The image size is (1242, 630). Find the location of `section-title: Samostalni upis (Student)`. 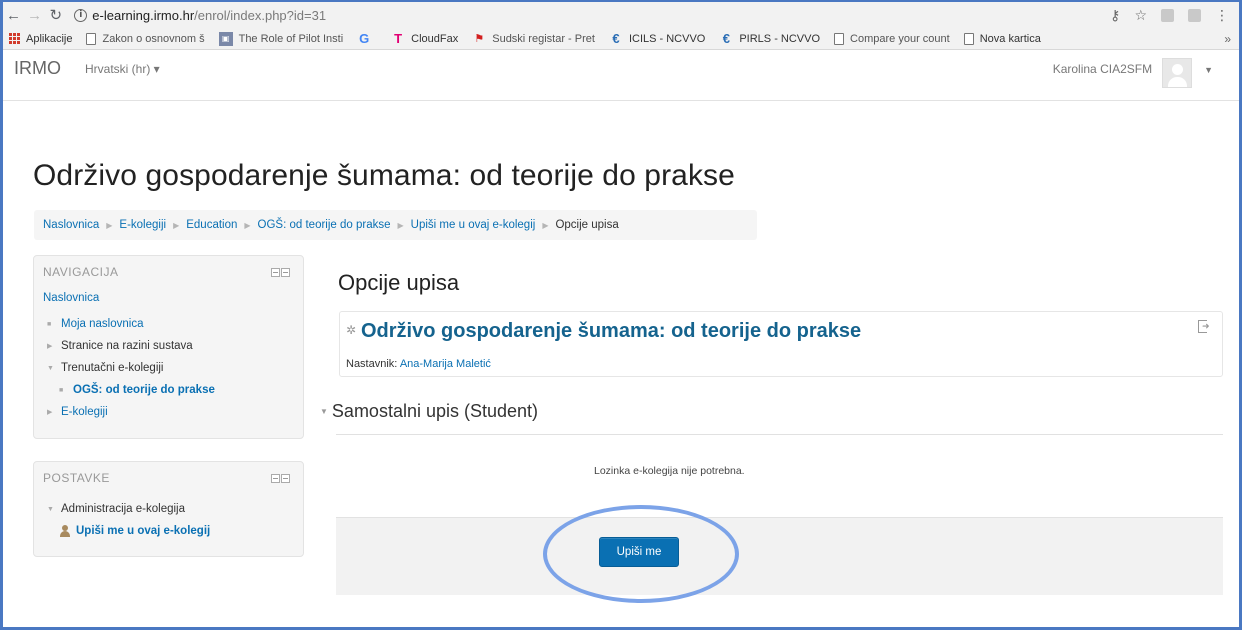

section-title: Samostalni upis (Student) is located at coordinates (435, 411).